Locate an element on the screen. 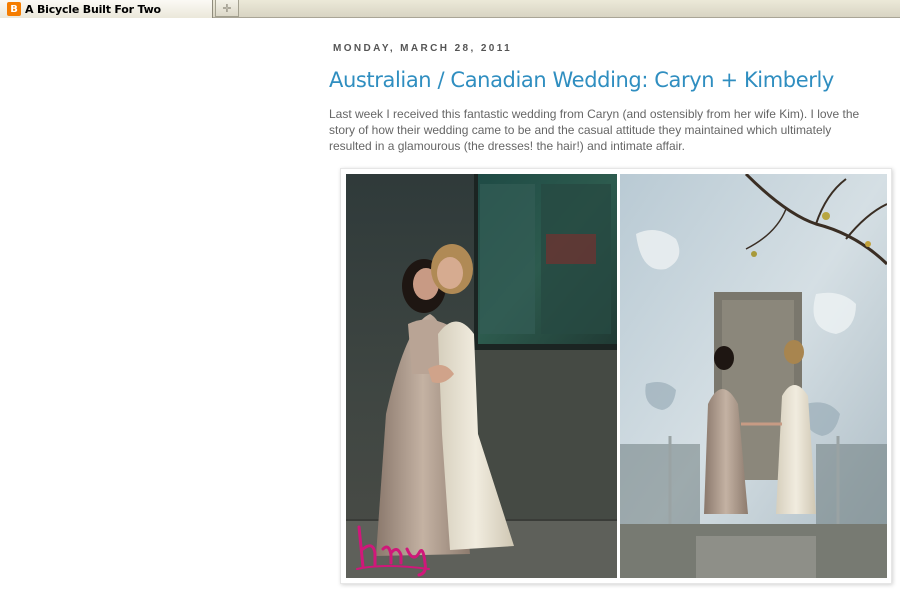 Image resolution: width=900 pixels, height=597 pixels. browser-tab: B A Bicycle Built For Two is located at coordinates (106, 9).